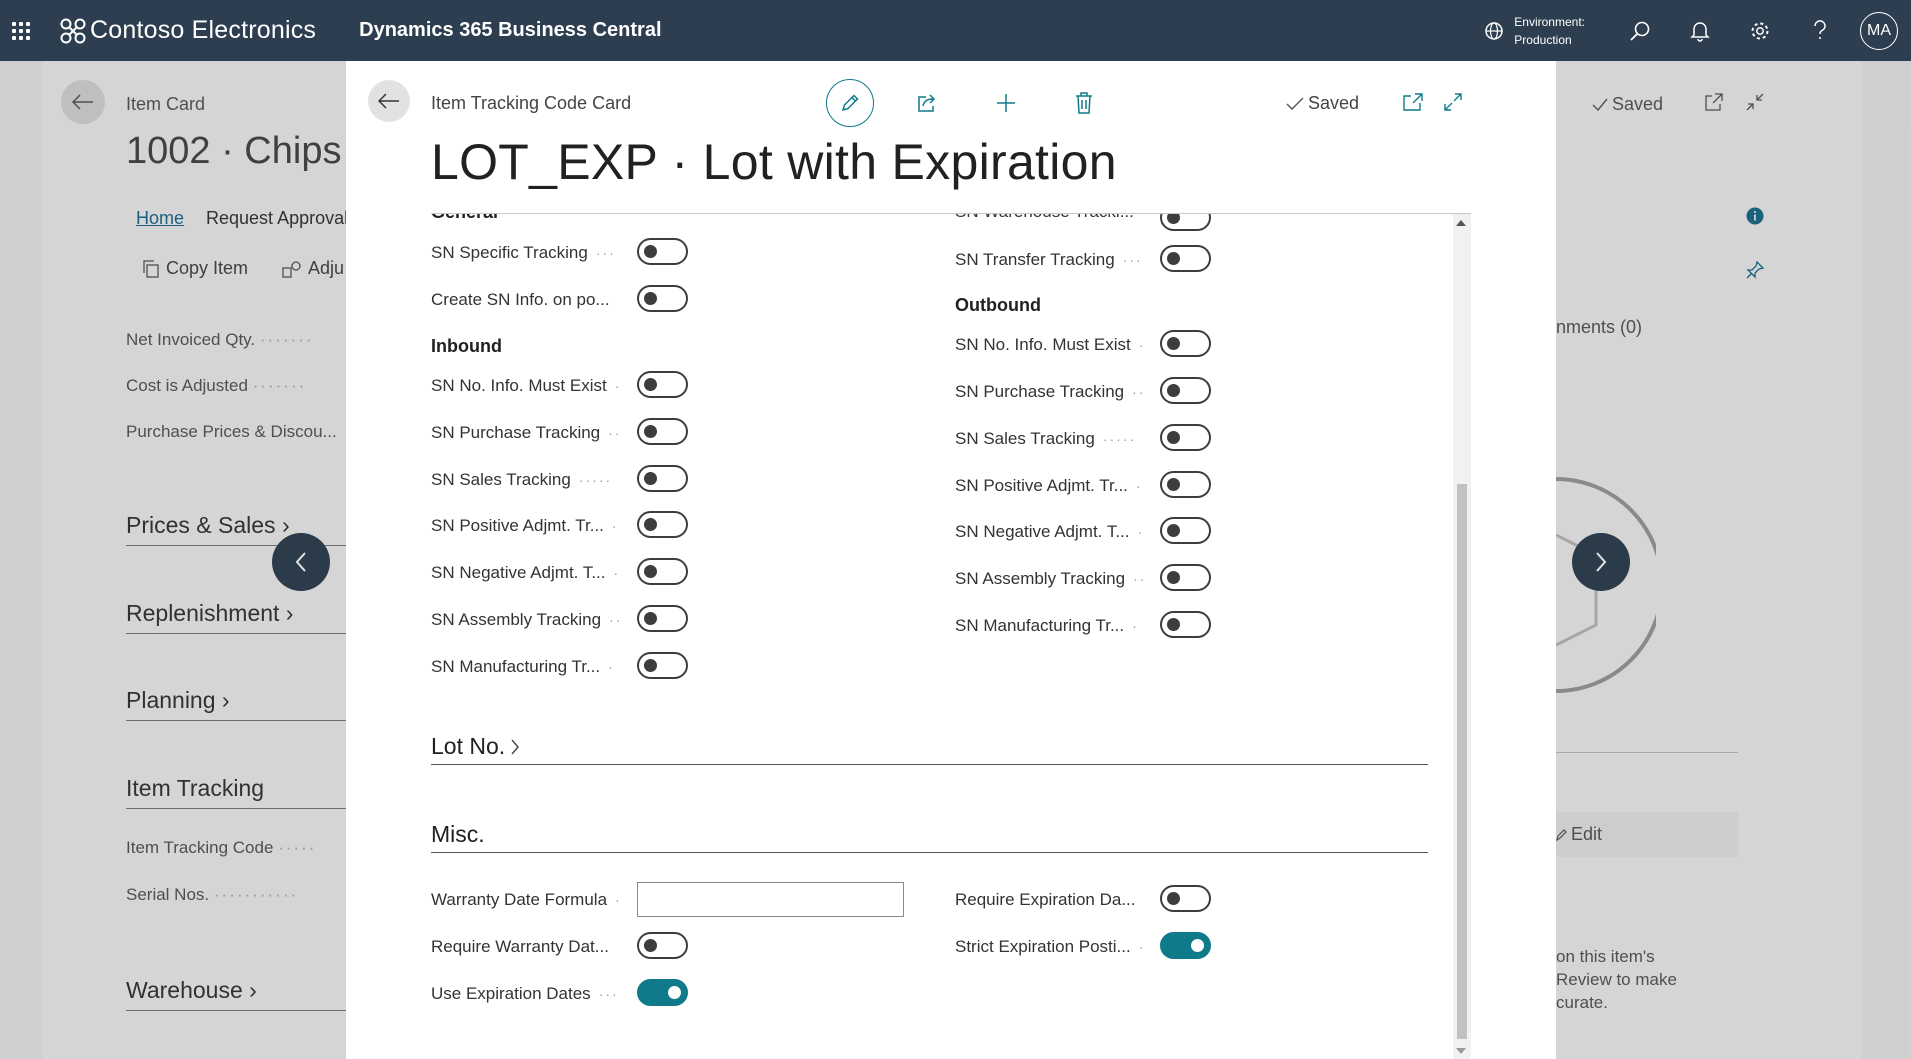 Image resolution: width=1911 pixels, height=1059 pixels. I want to click on inbound-sn-manufacturing-tracking-toggle, so click(662, 665).